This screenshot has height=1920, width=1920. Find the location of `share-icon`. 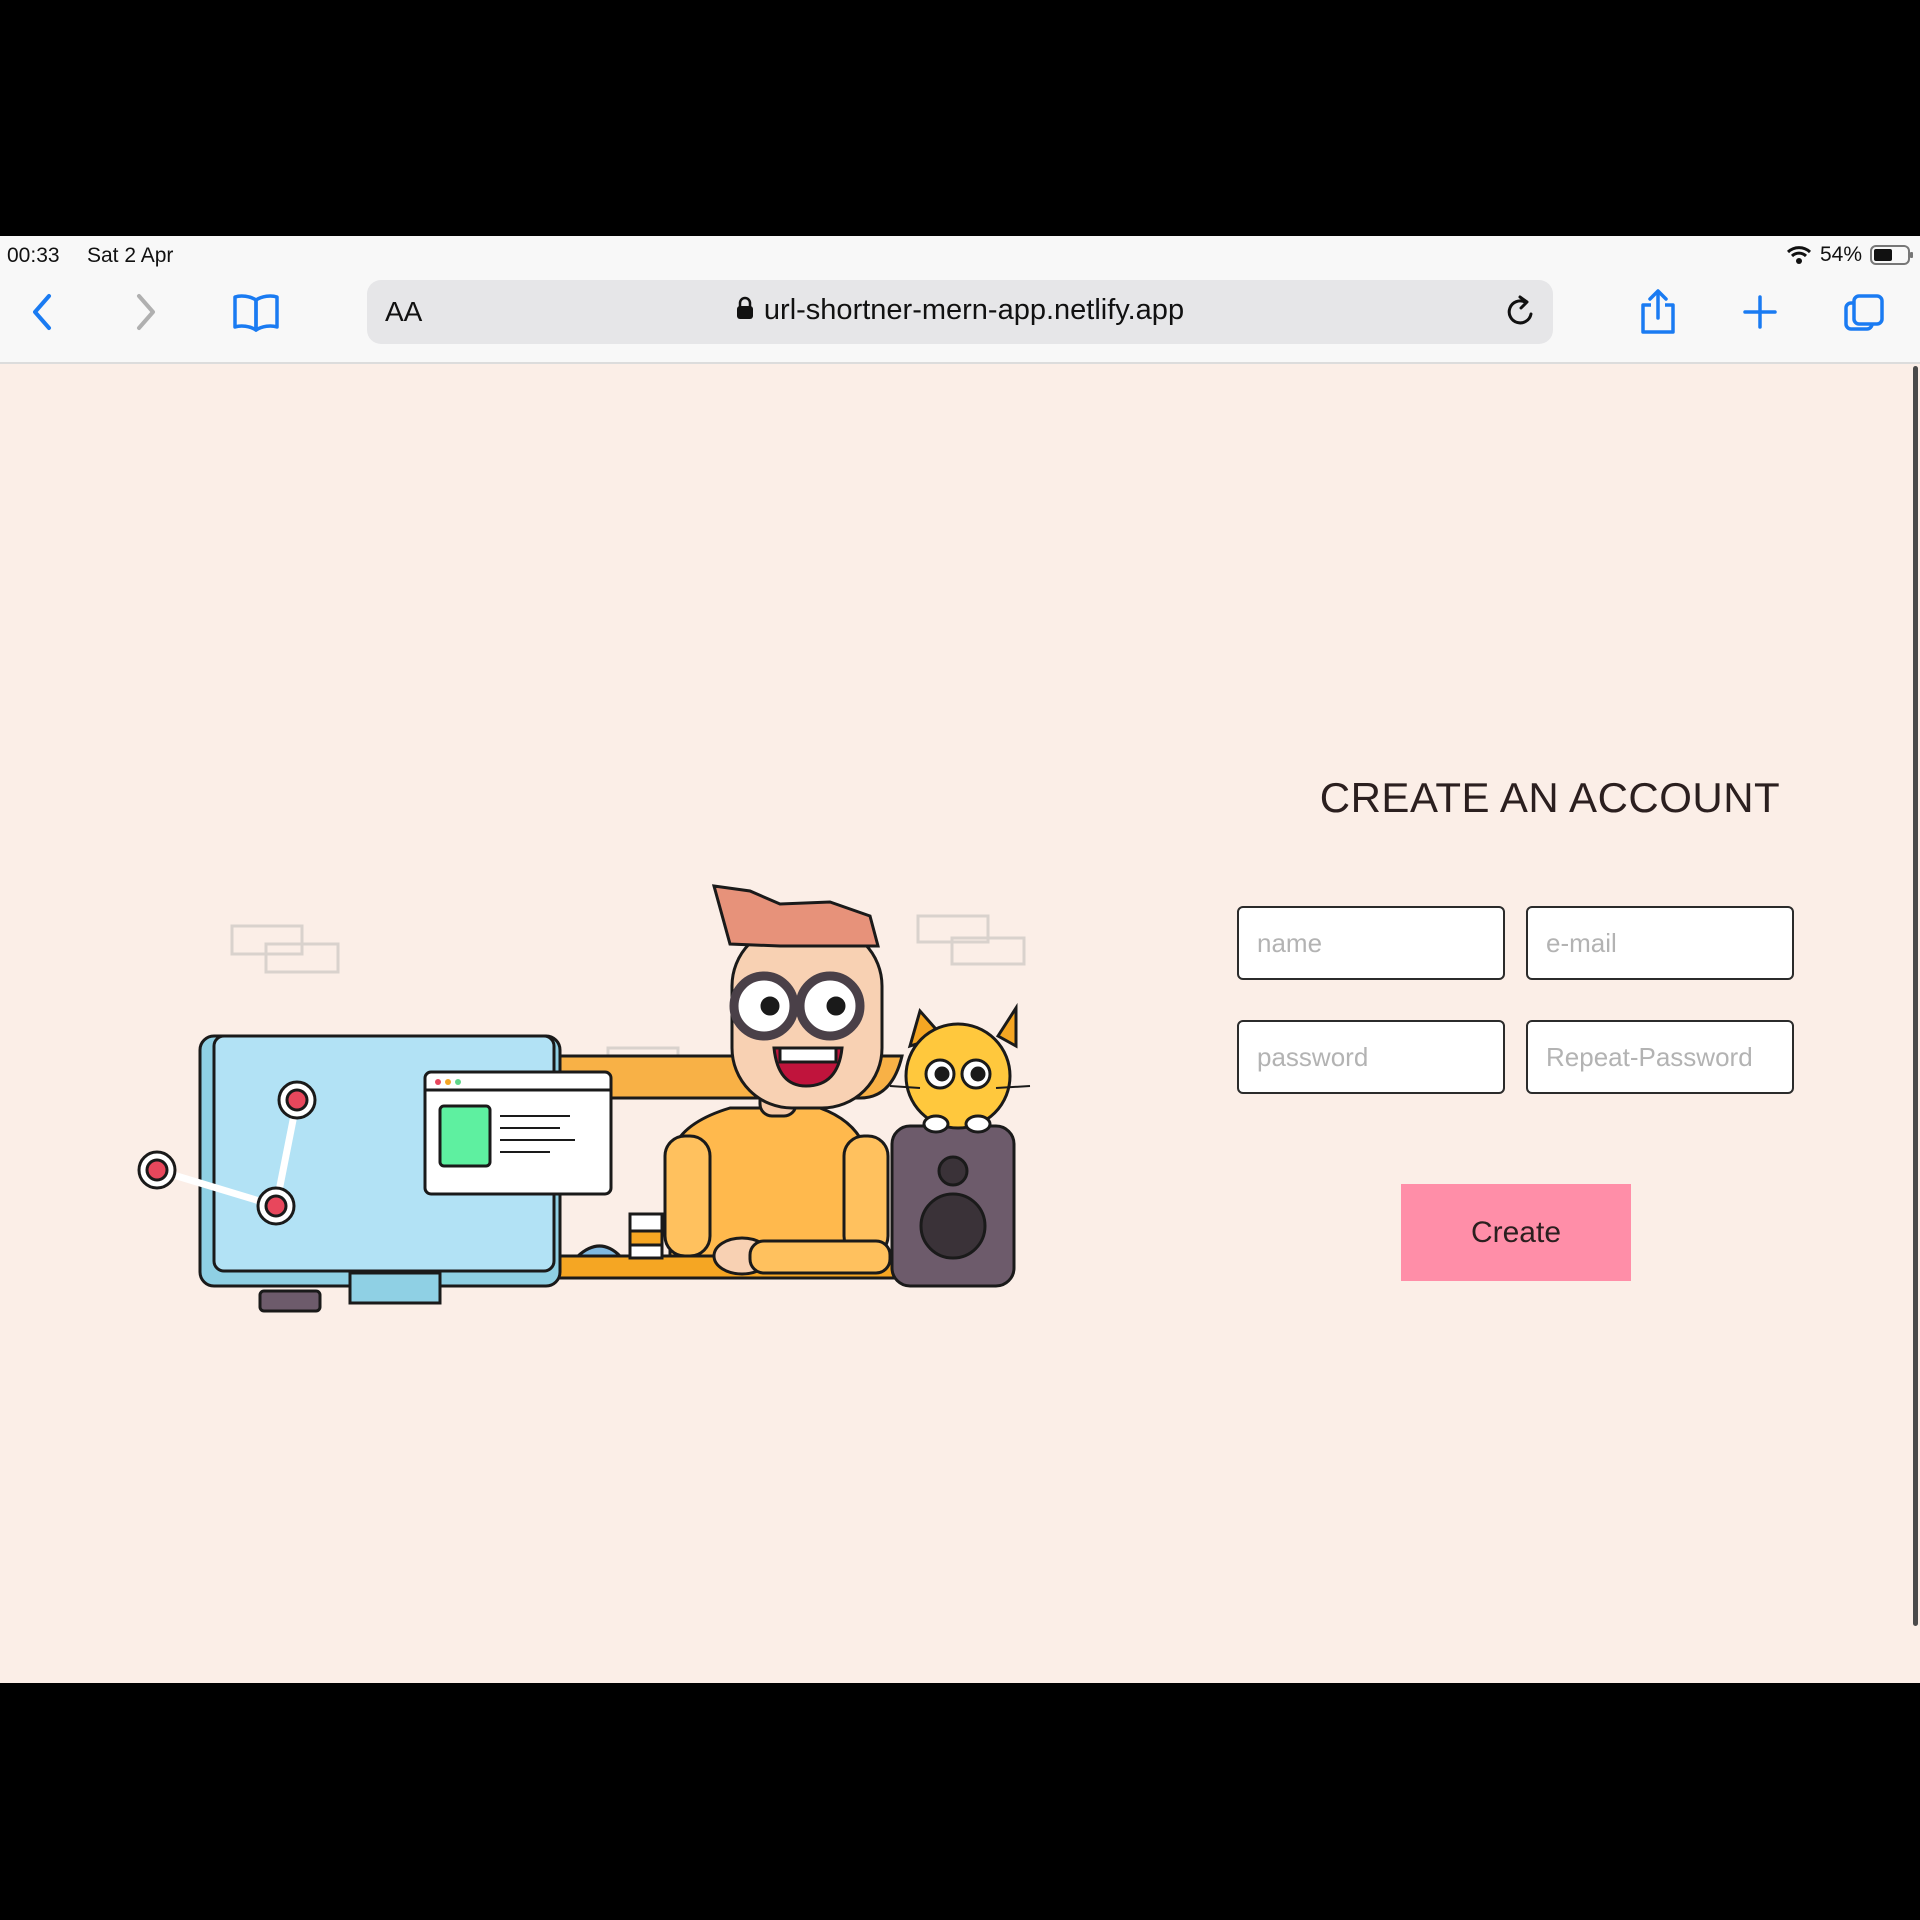

share-icon is located at coordinates (1658, 311).